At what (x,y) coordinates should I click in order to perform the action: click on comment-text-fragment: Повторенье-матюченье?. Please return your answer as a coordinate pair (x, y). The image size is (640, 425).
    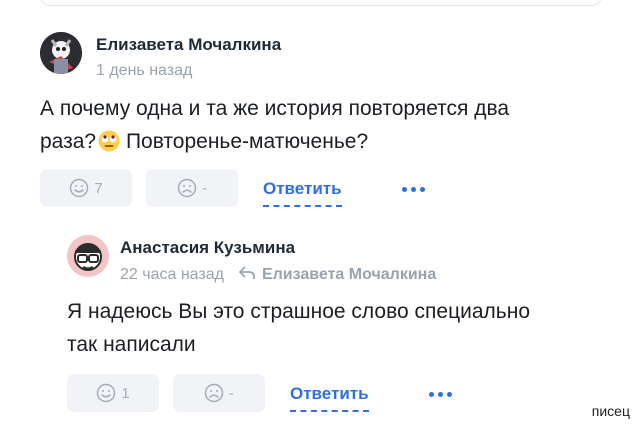
    Looking at the image, I should click on (244, 141).